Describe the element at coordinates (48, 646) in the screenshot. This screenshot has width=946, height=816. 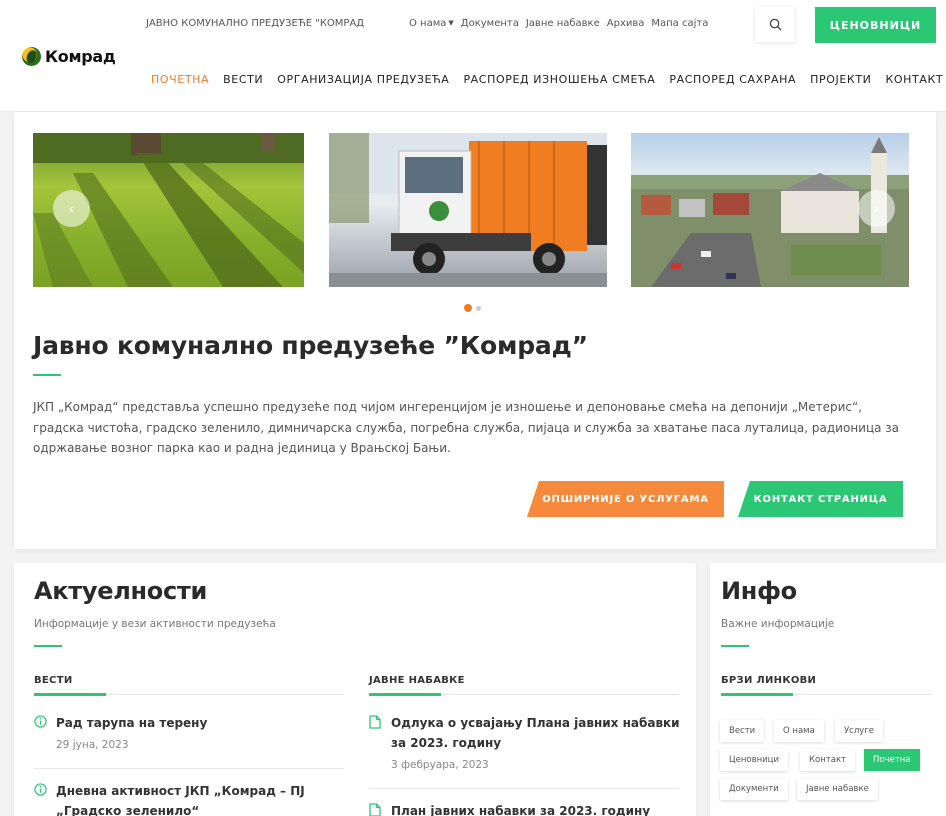
I see `news-underline` at that location.